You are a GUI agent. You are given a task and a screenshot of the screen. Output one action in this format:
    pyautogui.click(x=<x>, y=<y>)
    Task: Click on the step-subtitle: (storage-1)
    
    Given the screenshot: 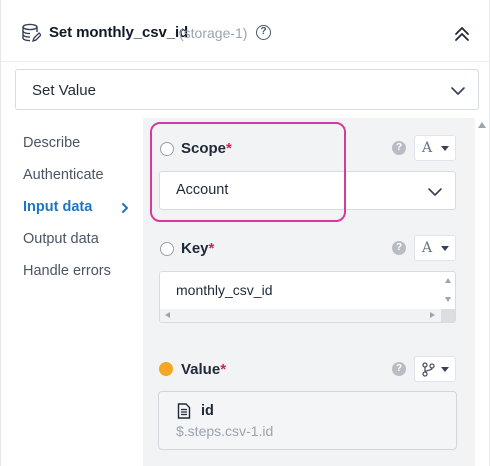 What is the action you would take?
    pyautogui.click(x=213, y=33)
    